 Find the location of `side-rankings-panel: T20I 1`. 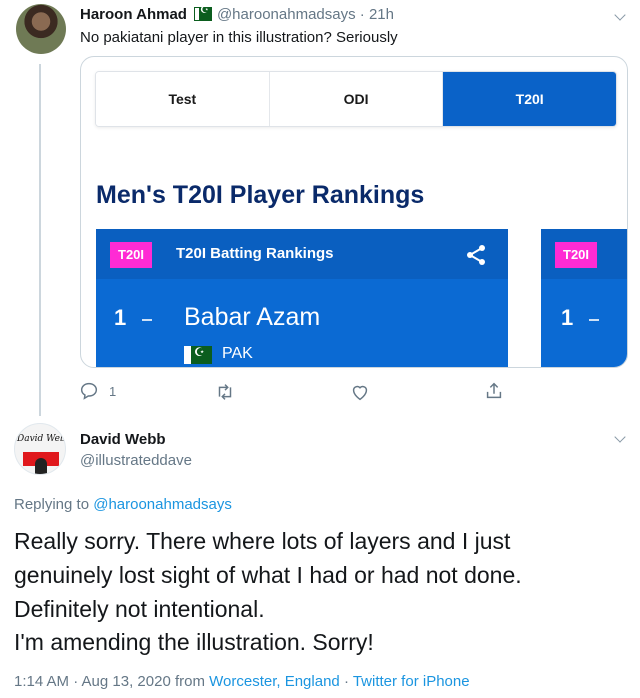

side-rankings-panel: T20I 1 is located at coordinates (584, 298).